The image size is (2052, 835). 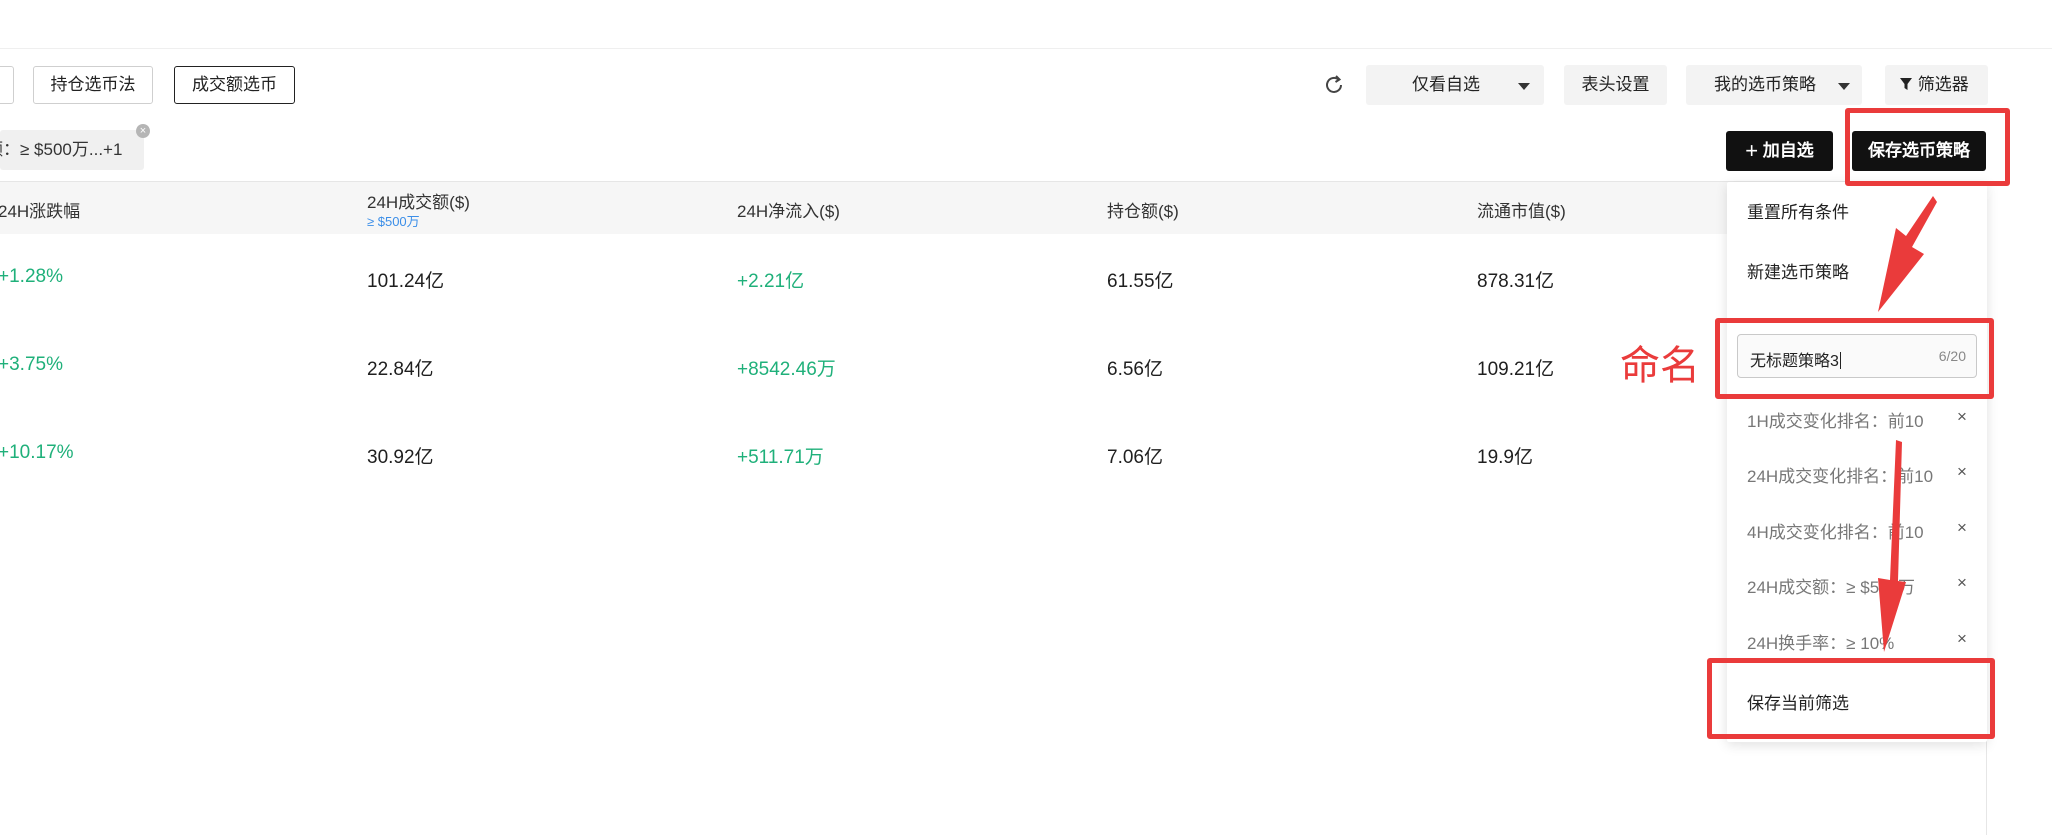 What do you see at coordinates (1907, 254) in the screenshot?
I see `arrow-to-name-input` at bounding box center [1907, 254].